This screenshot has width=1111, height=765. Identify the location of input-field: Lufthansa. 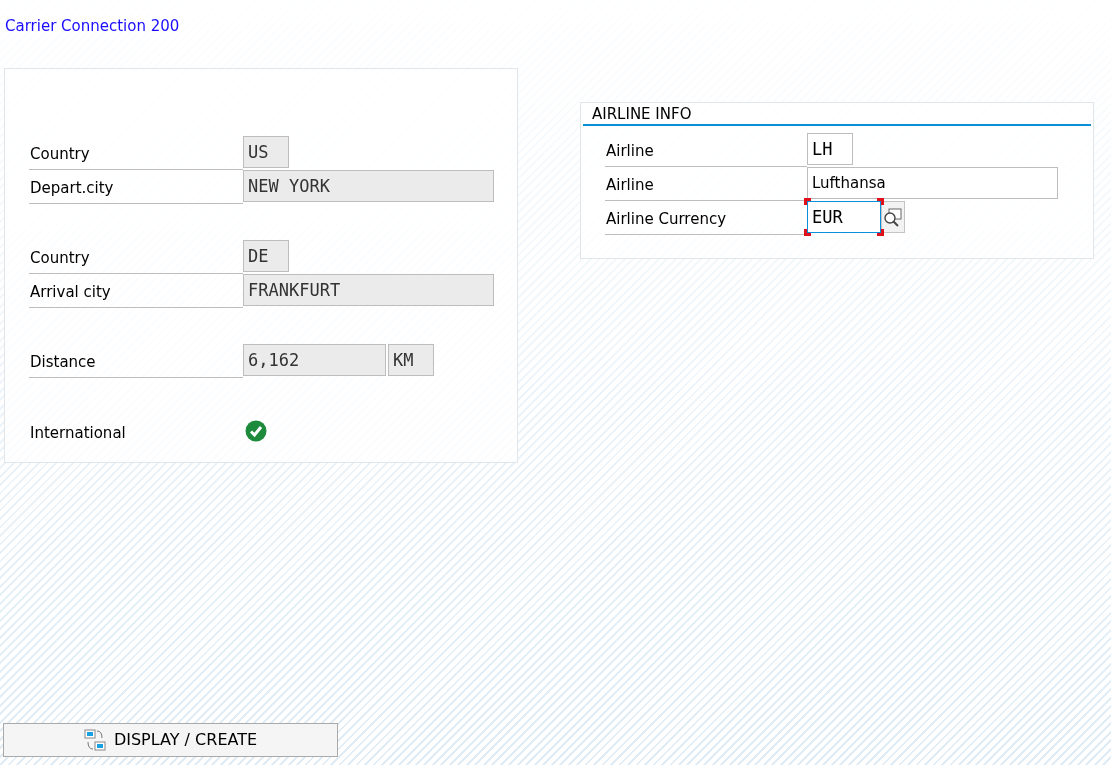
(932, 183).